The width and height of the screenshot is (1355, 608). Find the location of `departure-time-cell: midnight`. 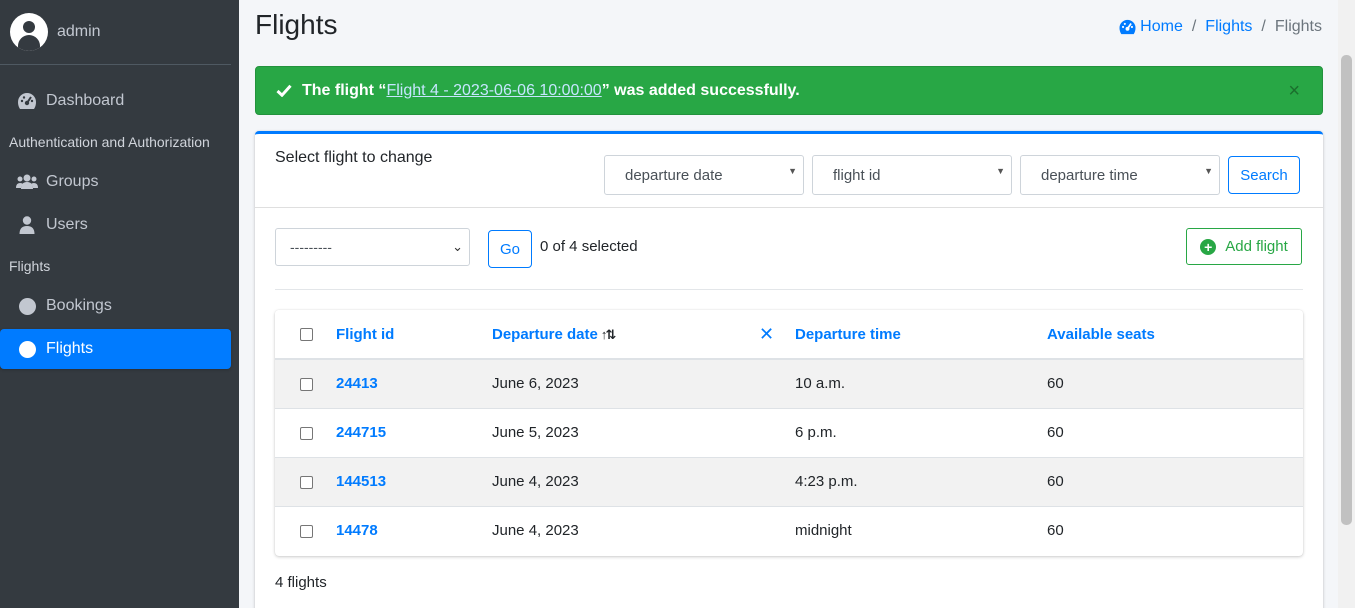

departure-time-cell: midnight is located at coordinates (921, 530).